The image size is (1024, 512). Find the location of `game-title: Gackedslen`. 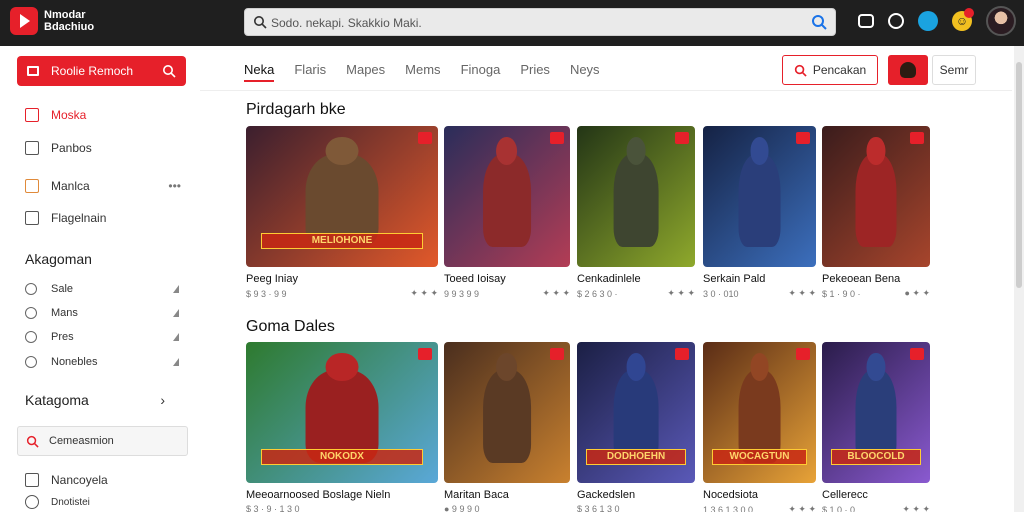

game-title: Gackedslen is located at coordinates (636, 495).